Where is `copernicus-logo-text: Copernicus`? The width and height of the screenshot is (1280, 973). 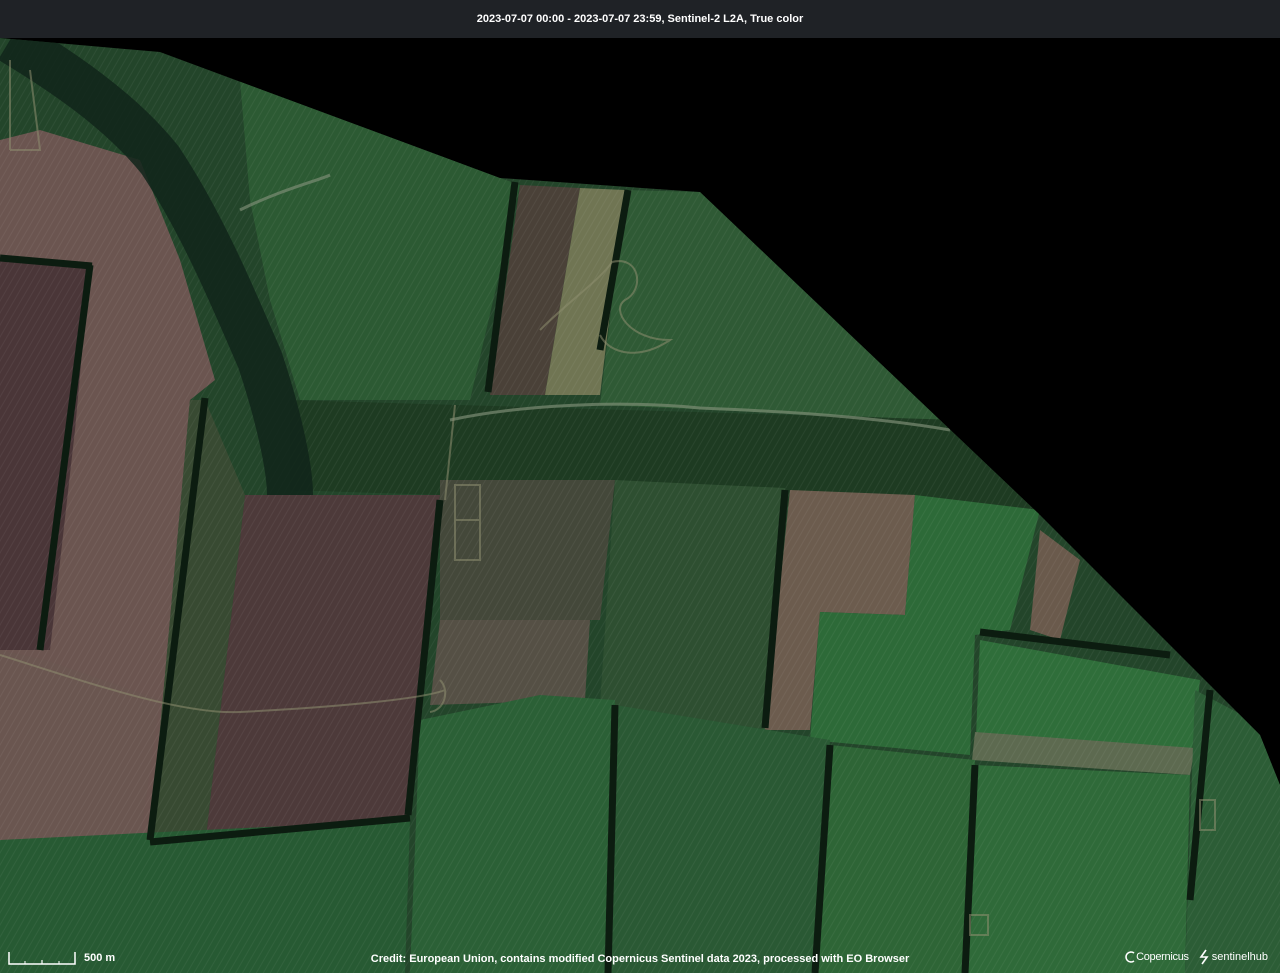 copernicus-logo-text: Copernicus is located at coordinates (1162, 957).